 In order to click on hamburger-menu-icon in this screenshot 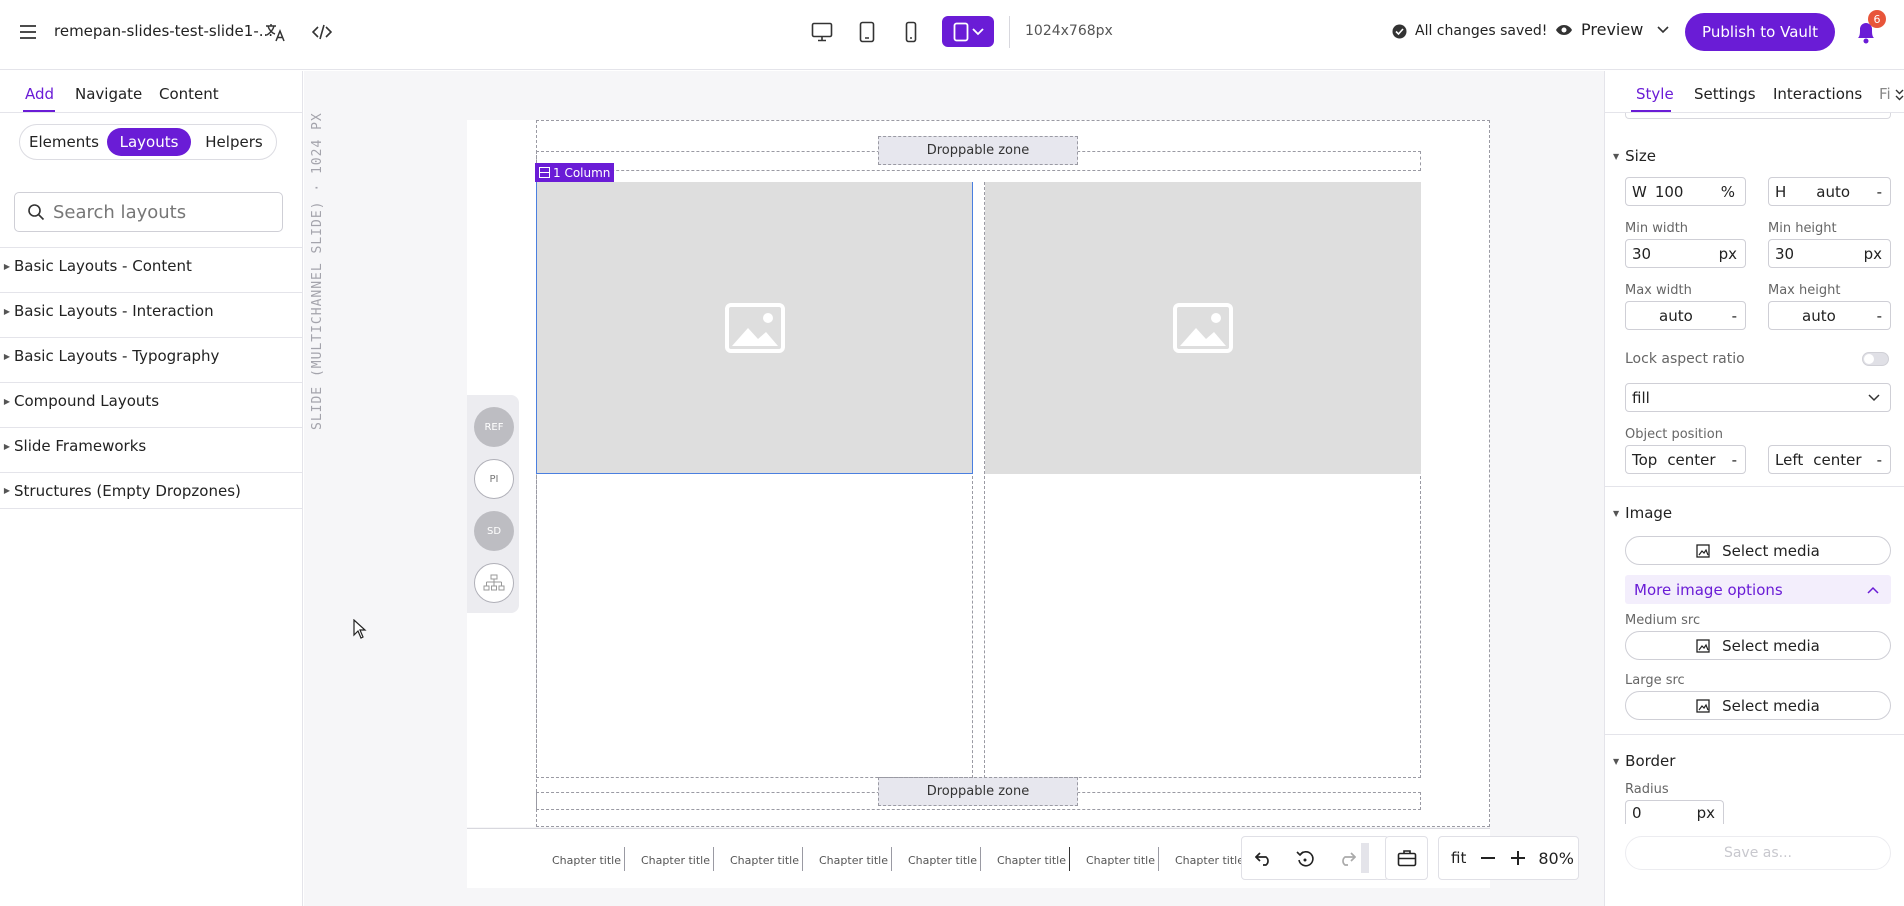, I will do `click(28, 32)`.